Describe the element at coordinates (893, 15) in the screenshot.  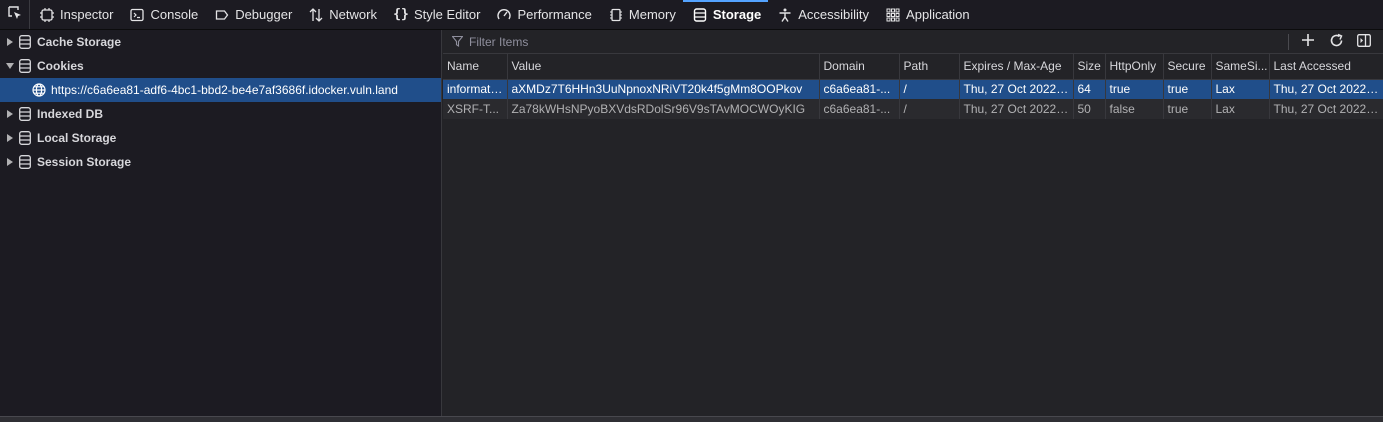
I see `application-icon` at that location.